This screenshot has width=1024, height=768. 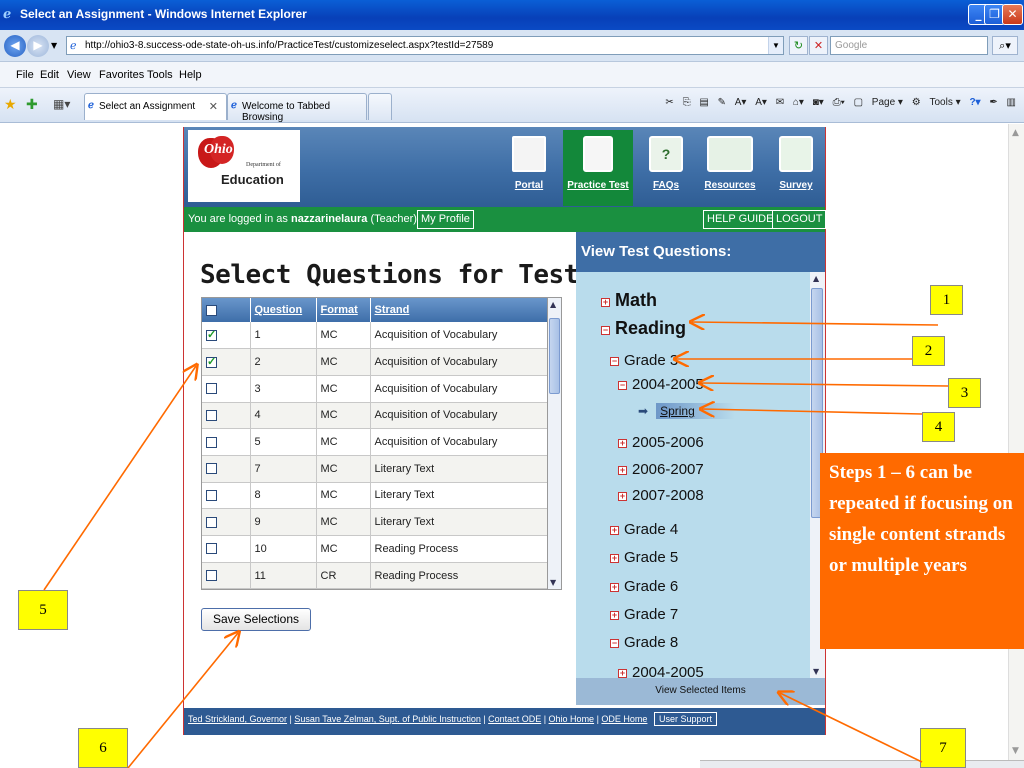 I want to click on nav-survey: Survey, so click(x=796, y=168).